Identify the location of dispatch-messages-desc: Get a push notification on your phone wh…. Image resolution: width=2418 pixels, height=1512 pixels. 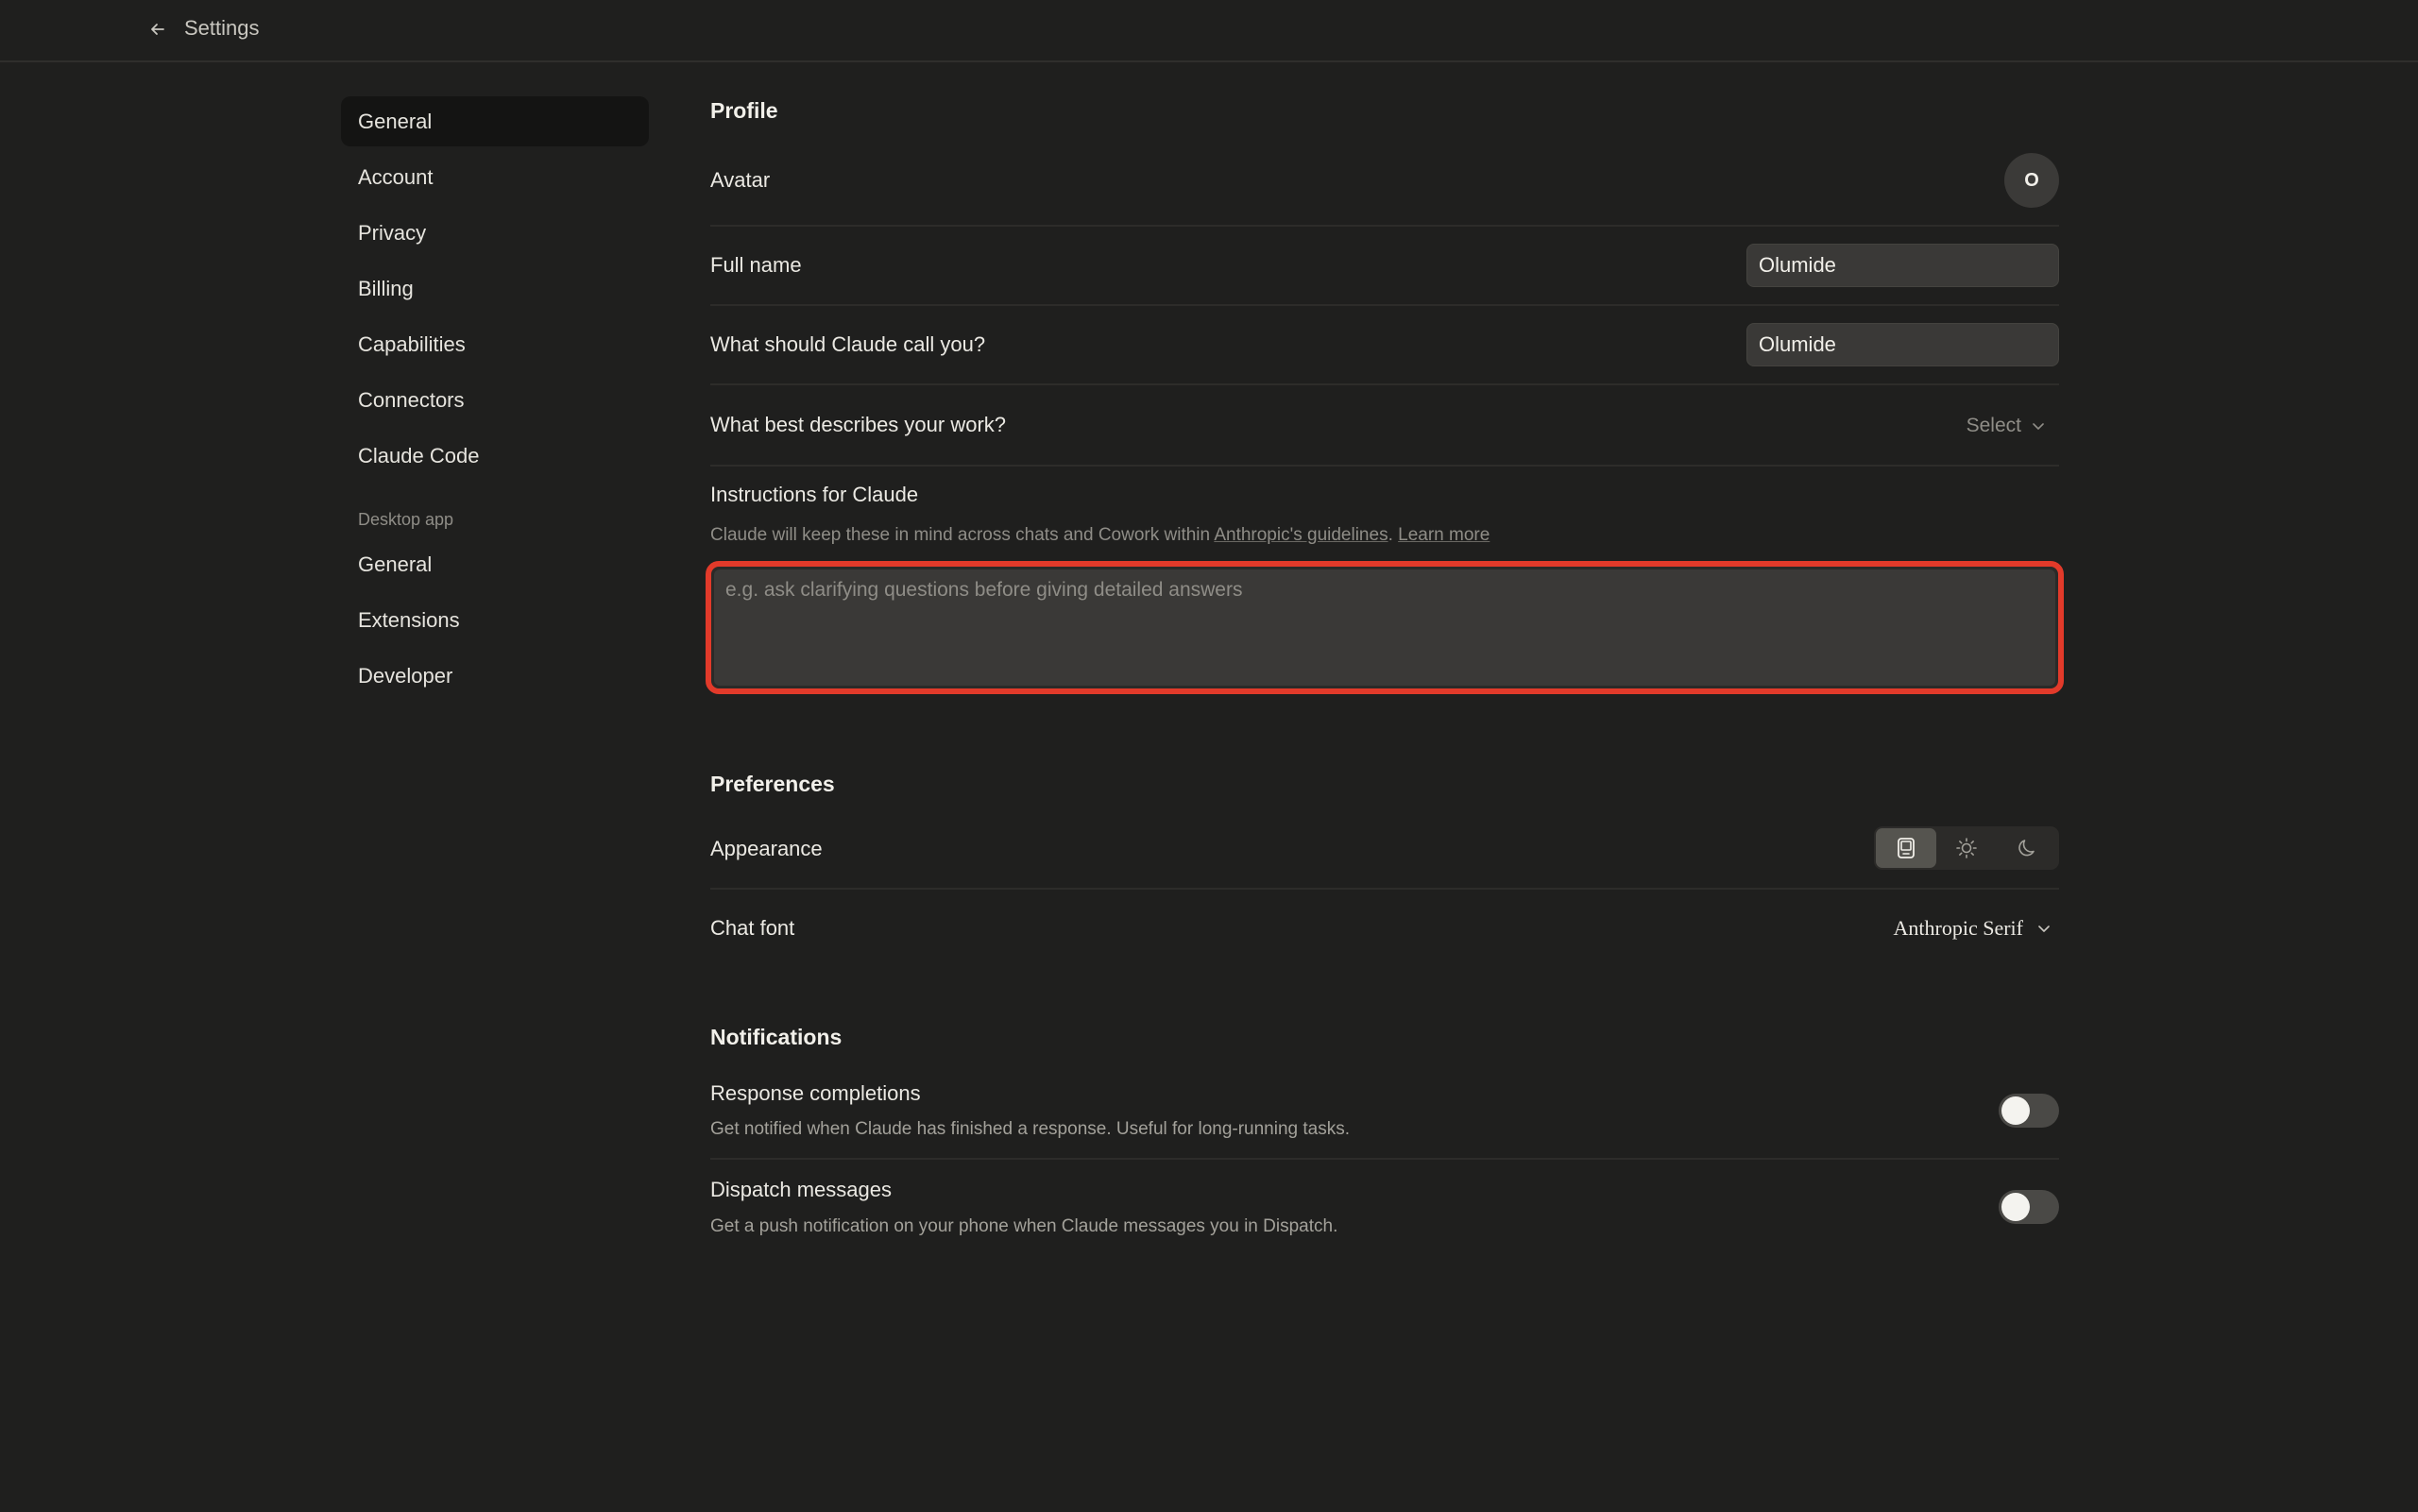
(1024, 1226).